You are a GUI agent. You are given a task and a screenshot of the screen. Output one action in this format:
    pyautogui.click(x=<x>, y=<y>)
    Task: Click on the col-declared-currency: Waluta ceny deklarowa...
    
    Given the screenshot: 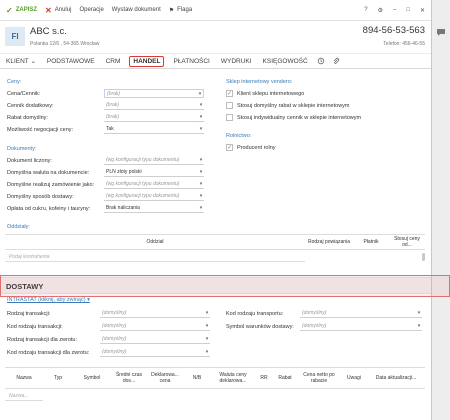 What is the action you would take?
    pyautogui.click(x=233, y=378)
    